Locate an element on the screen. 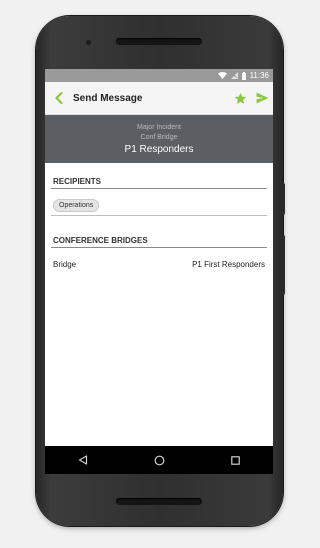 This screenshot has height=548, width=320. incident-header: Major Incident Conf Bridge P1 Responders is located at coordinates (159, 139).